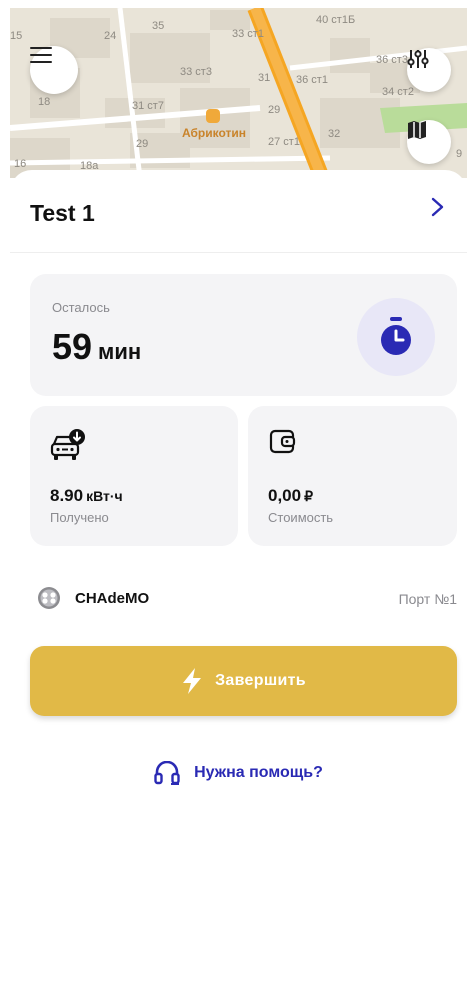 This screenshot has width=467, height=1007. What do you see at coordinates (429, 70) in the screenshot?
I see `filter-button` at bounding box center [429, 70].